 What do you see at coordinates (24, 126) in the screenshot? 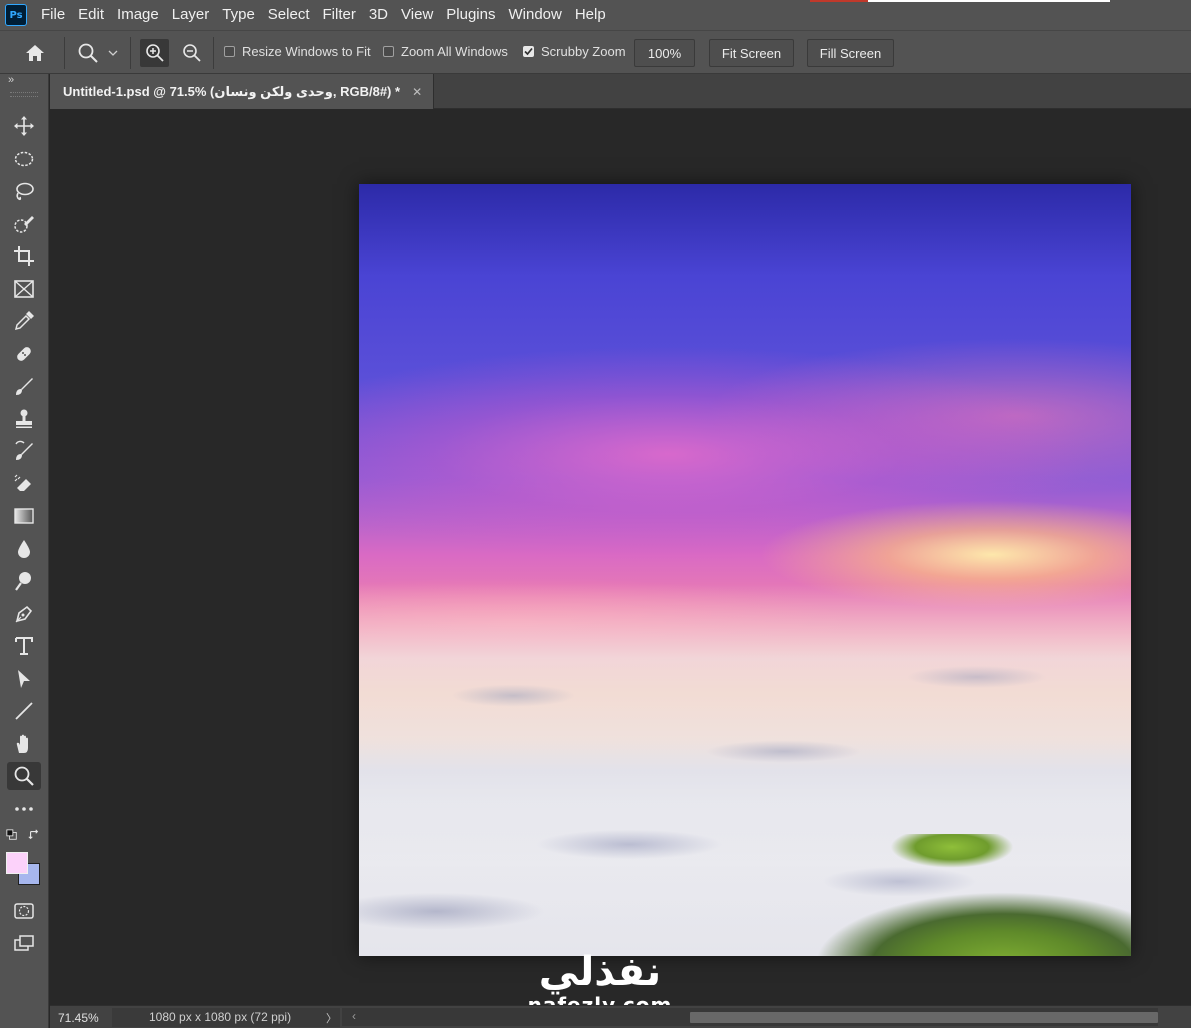
I see `move-tool-icon` at bounding box center [24, 126].